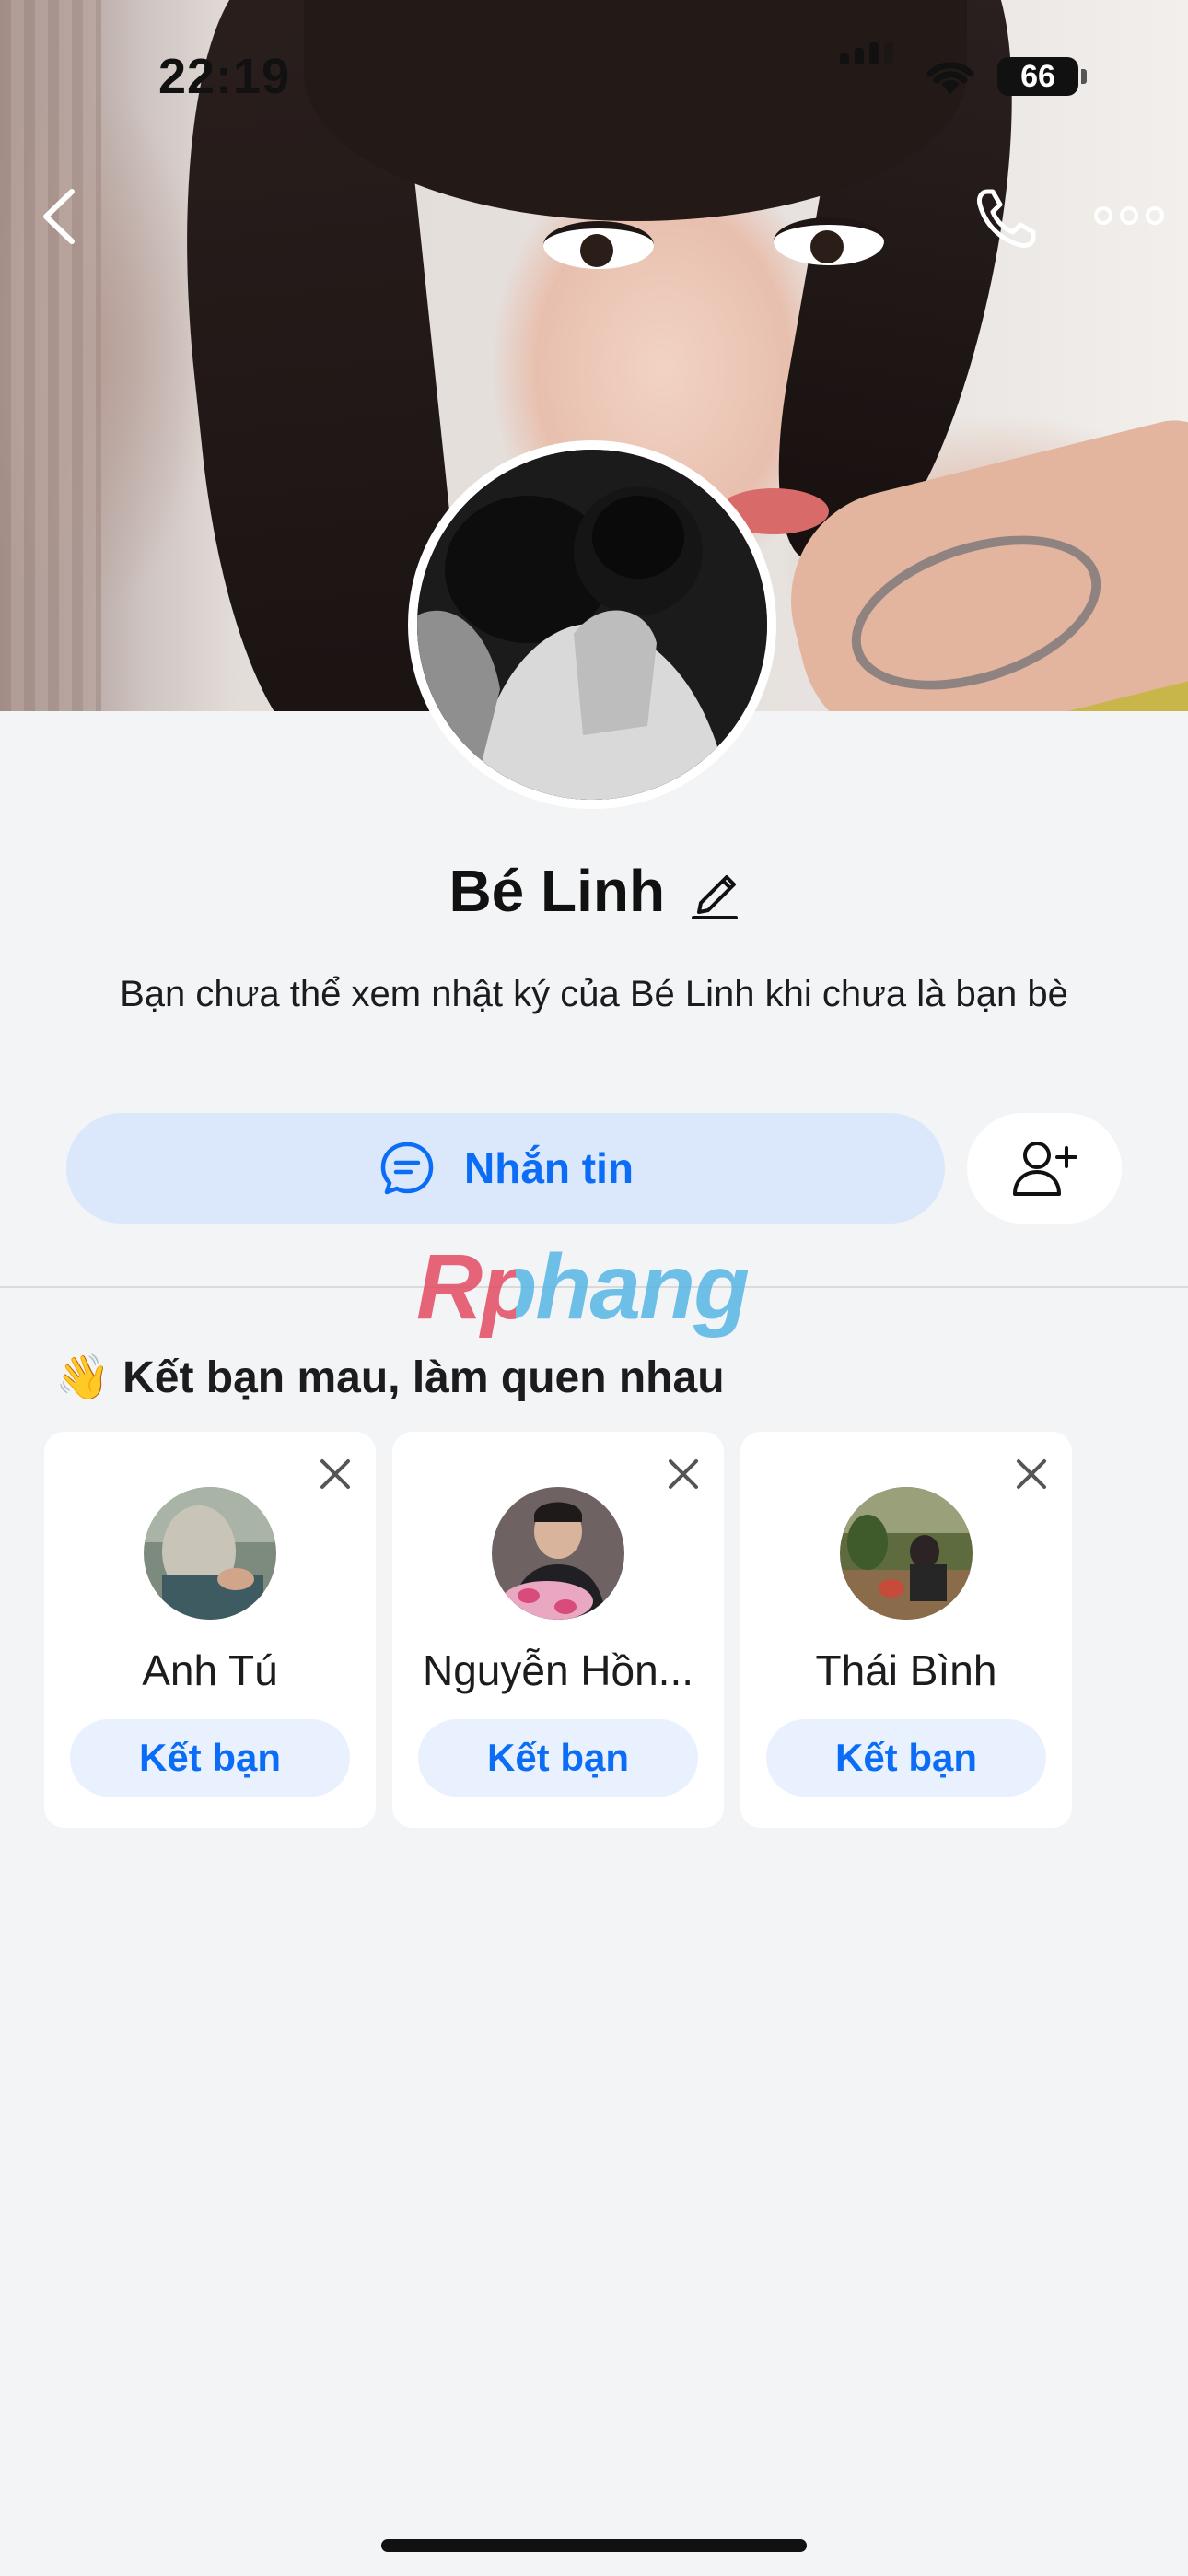 The width and height of the screenshot is (1188, 2576). I want to click on suggestion-card: Thái Bình Kết bạn, so click(906, 1630).